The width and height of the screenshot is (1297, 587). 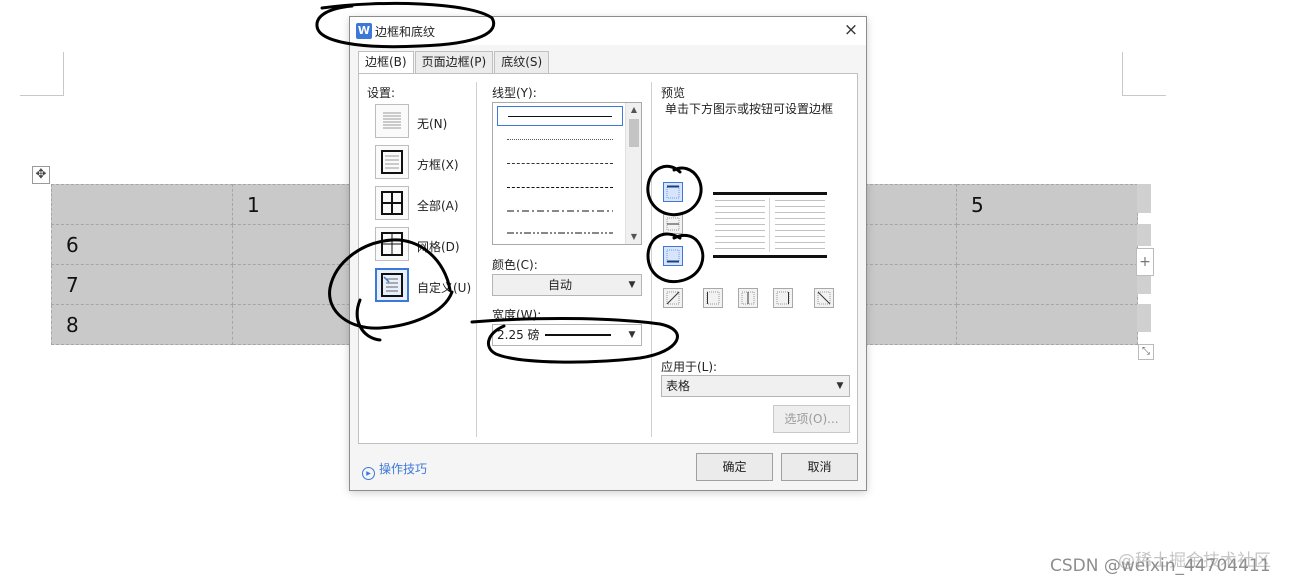 I want to click on bottom-border-button, so click(x=673, y=256).